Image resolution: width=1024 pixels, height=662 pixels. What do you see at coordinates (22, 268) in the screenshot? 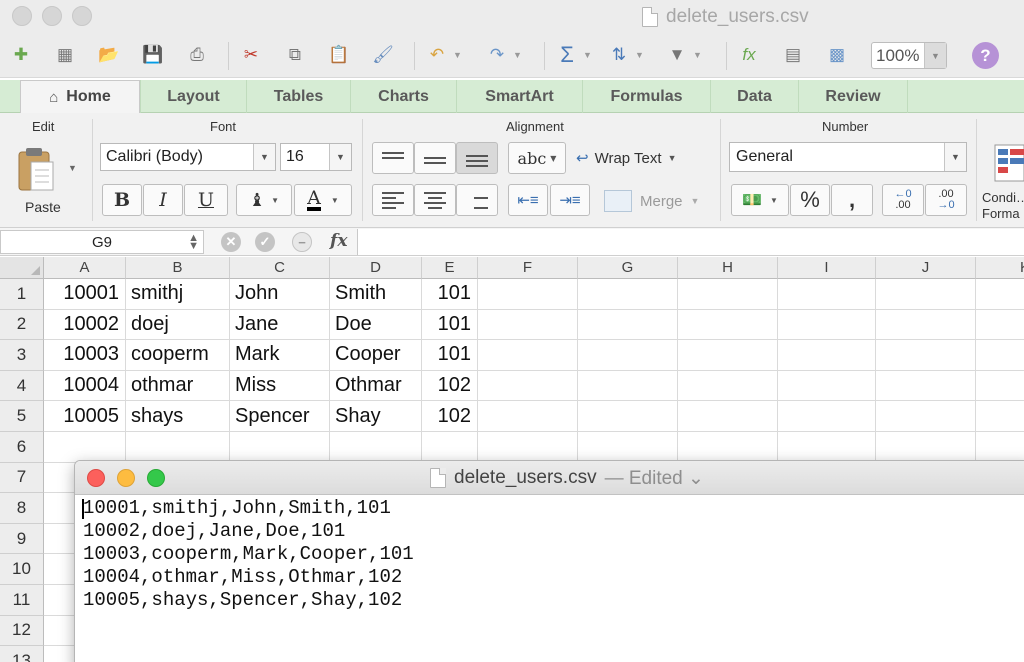
I see `select-all-corner` at bounding box center [22, 268].